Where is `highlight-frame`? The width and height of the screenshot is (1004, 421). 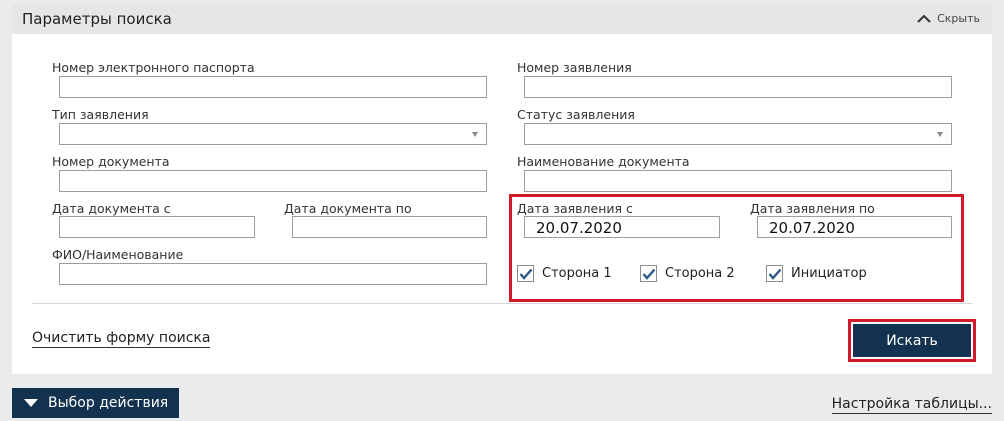
highlight-frame is located at coordinates (736, 248).